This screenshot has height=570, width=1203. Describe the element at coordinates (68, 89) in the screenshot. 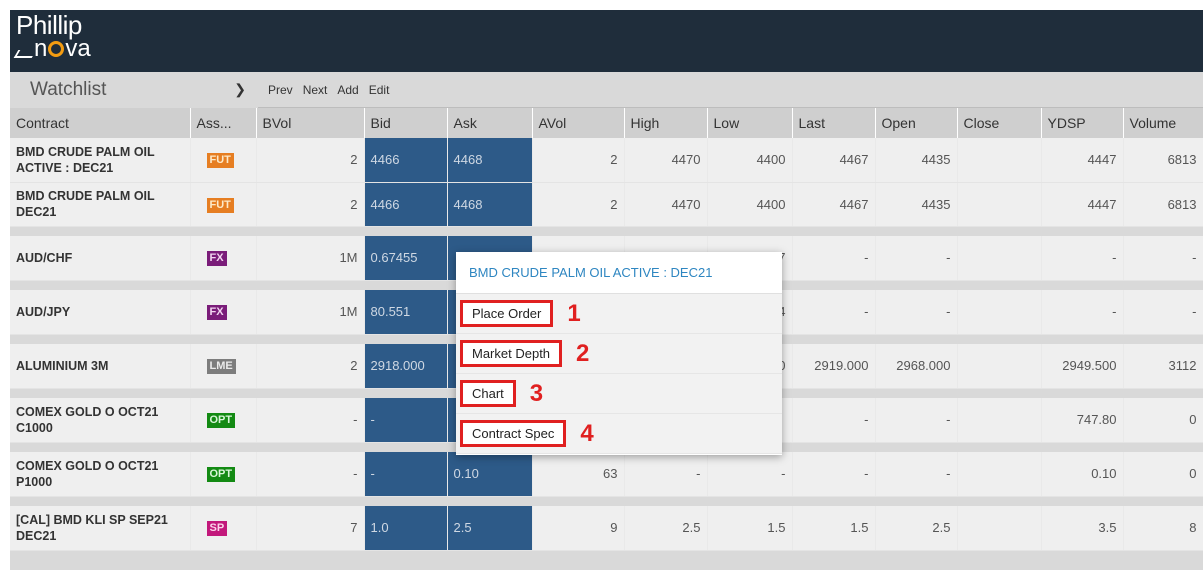

I see `watchlist-label: Watchlist` at that location.